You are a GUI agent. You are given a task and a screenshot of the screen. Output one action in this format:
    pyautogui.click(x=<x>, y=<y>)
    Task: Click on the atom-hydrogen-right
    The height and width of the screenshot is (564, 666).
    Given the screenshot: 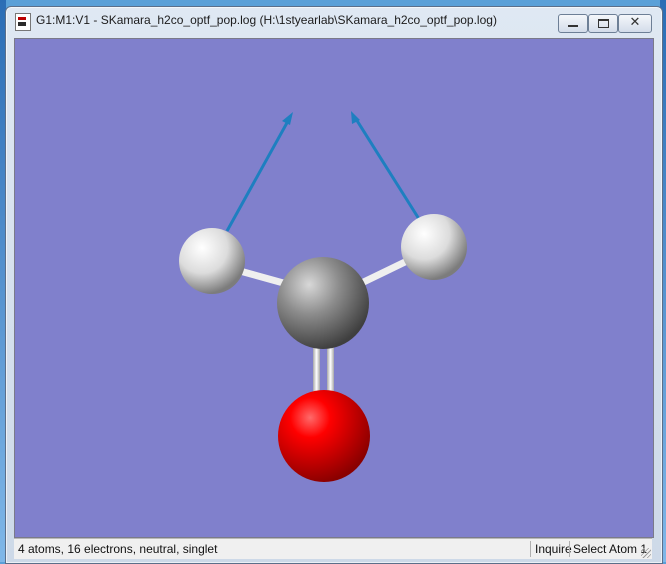 What is the action you would take?
    pyautogui.click(x=434, y=247)
    